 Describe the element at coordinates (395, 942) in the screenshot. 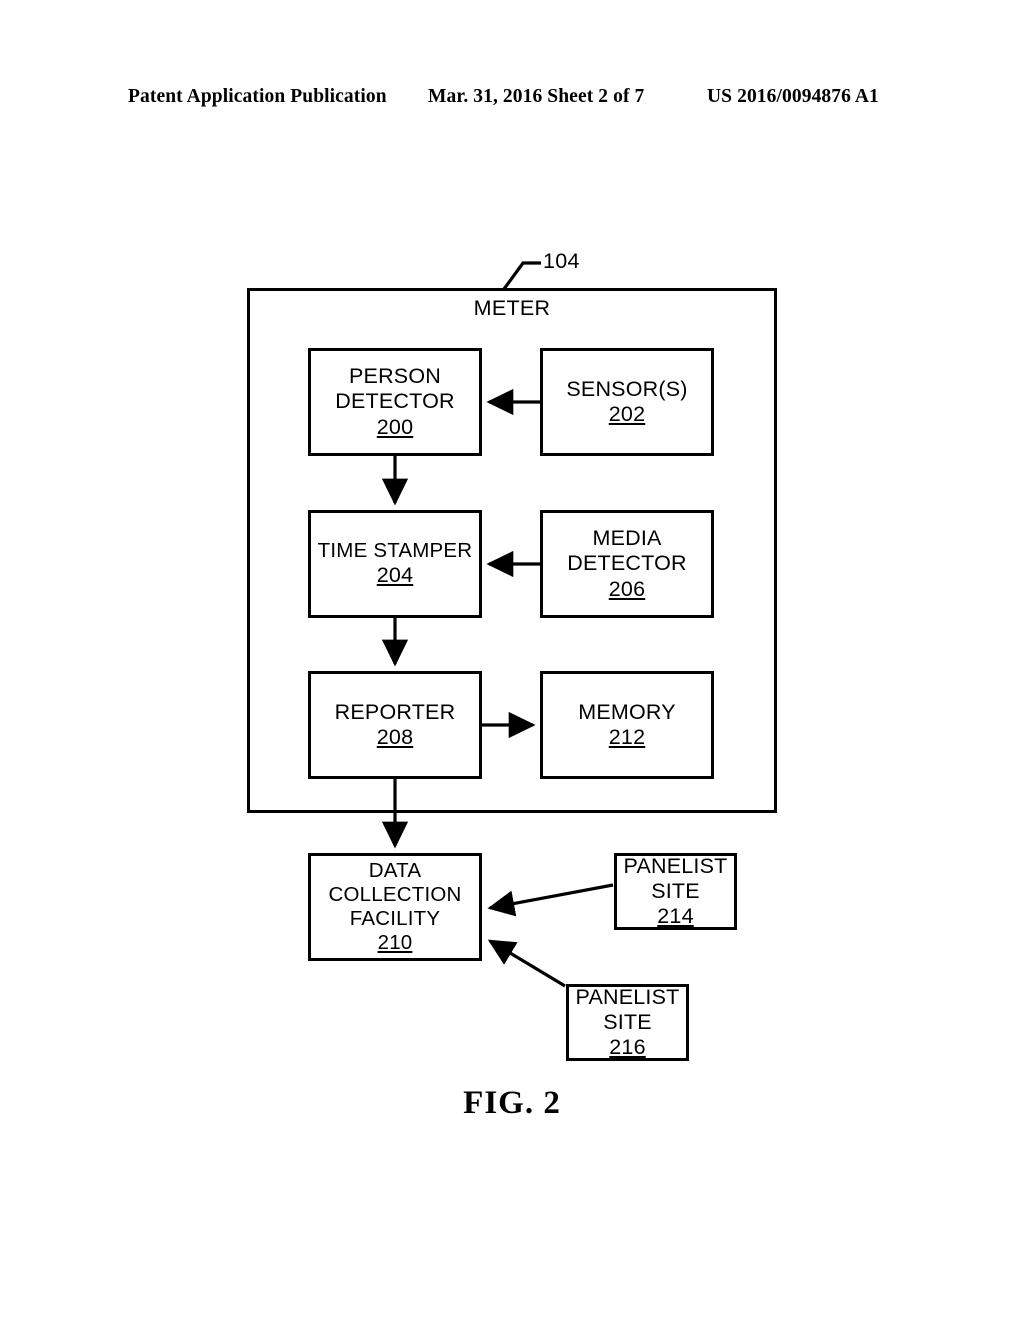

I see `block-ref-number: 210` at that location.